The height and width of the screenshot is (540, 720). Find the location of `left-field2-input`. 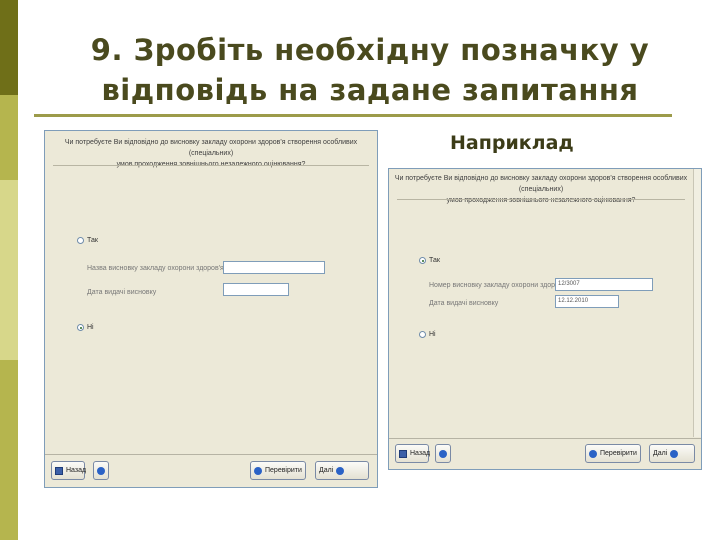

left-field2-input is located at coordinates (256, 289).